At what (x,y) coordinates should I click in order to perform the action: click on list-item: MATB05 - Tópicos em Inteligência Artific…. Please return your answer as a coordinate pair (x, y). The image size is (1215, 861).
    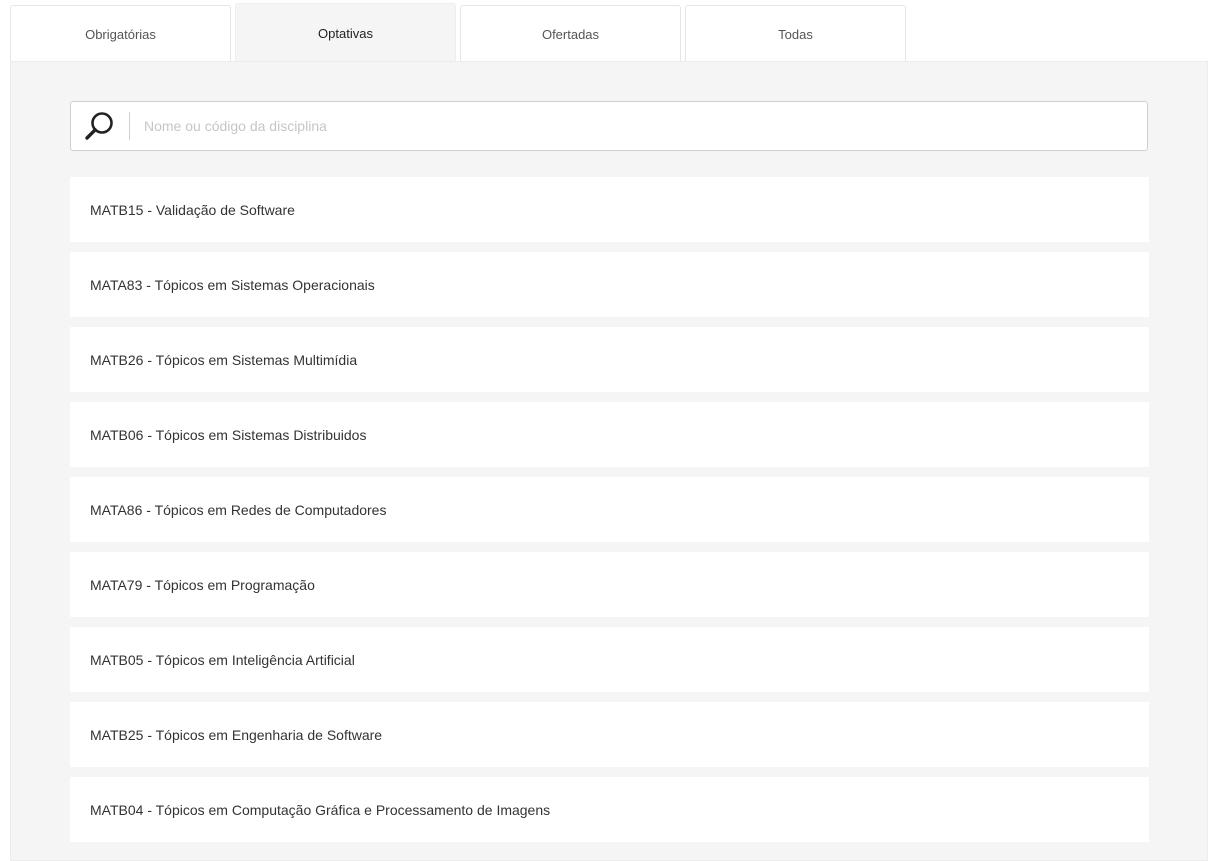
    Looking at the image, I should click on (609, 659).